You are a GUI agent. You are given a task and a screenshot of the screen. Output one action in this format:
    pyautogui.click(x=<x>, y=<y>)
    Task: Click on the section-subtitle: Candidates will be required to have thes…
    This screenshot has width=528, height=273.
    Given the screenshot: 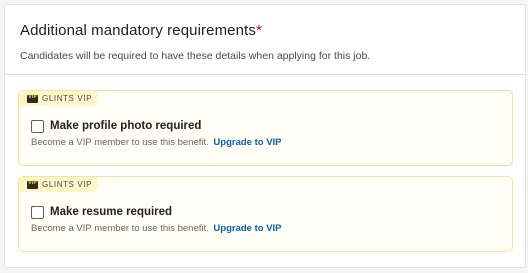 What is the action you would take?
    pyautogui.click(x=195, y=56)
    